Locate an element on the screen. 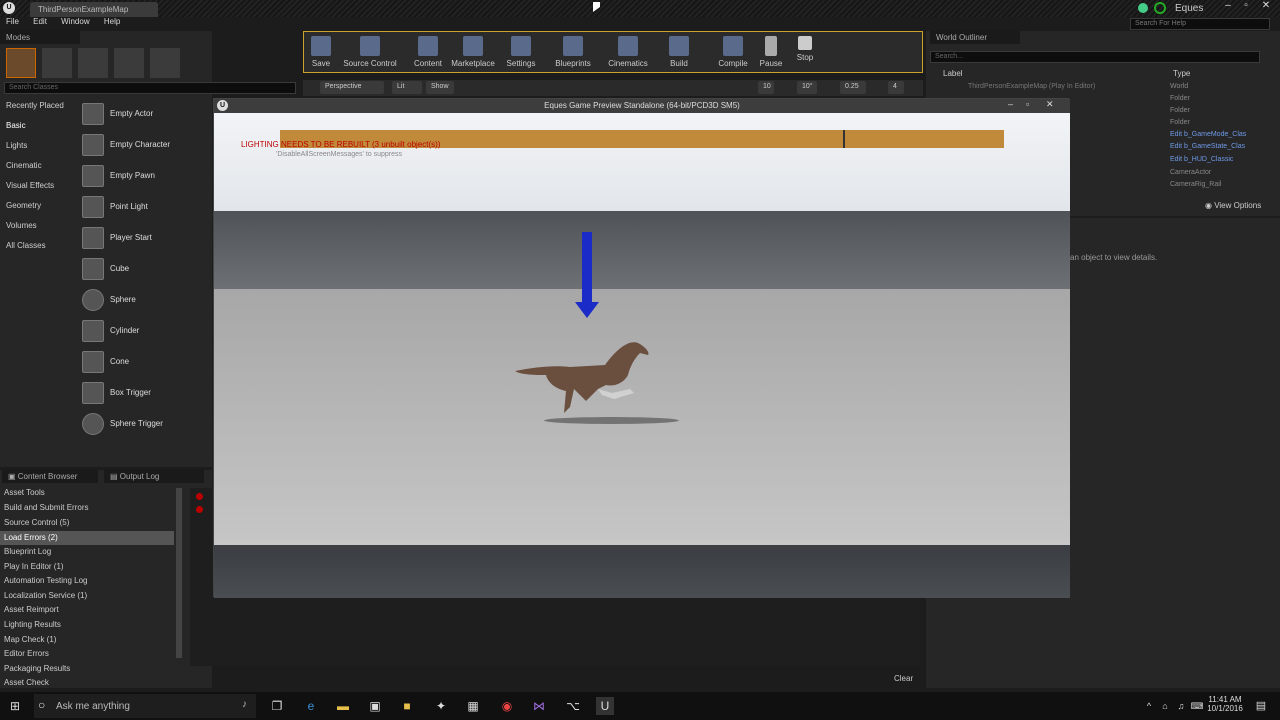  edge-icon: e is located at coordinates (311, 706).